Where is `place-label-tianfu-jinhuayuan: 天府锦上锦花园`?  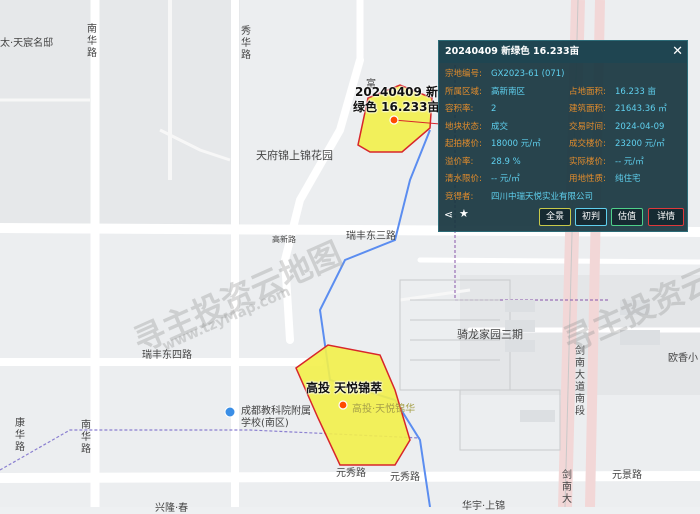
place-label-tianfu-jinhuayuan: 天府锦上锦花园 is located at coordinates (294, 155).